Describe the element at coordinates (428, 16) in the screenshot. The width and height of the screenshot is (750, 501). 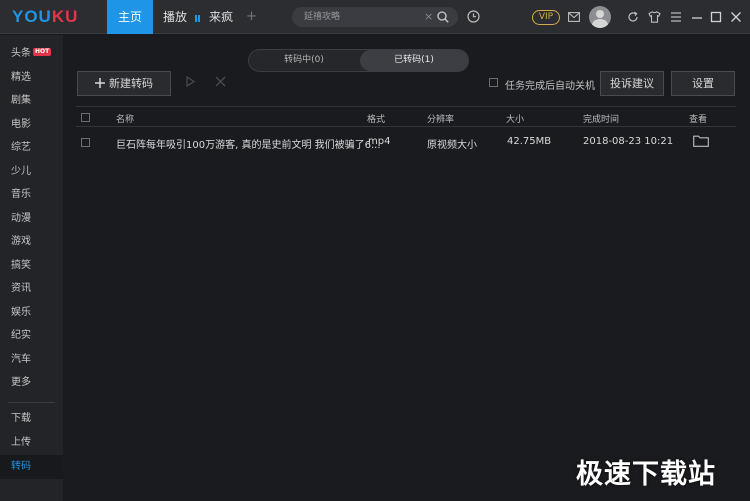
I see `clear-search-icon: ×` at that location.